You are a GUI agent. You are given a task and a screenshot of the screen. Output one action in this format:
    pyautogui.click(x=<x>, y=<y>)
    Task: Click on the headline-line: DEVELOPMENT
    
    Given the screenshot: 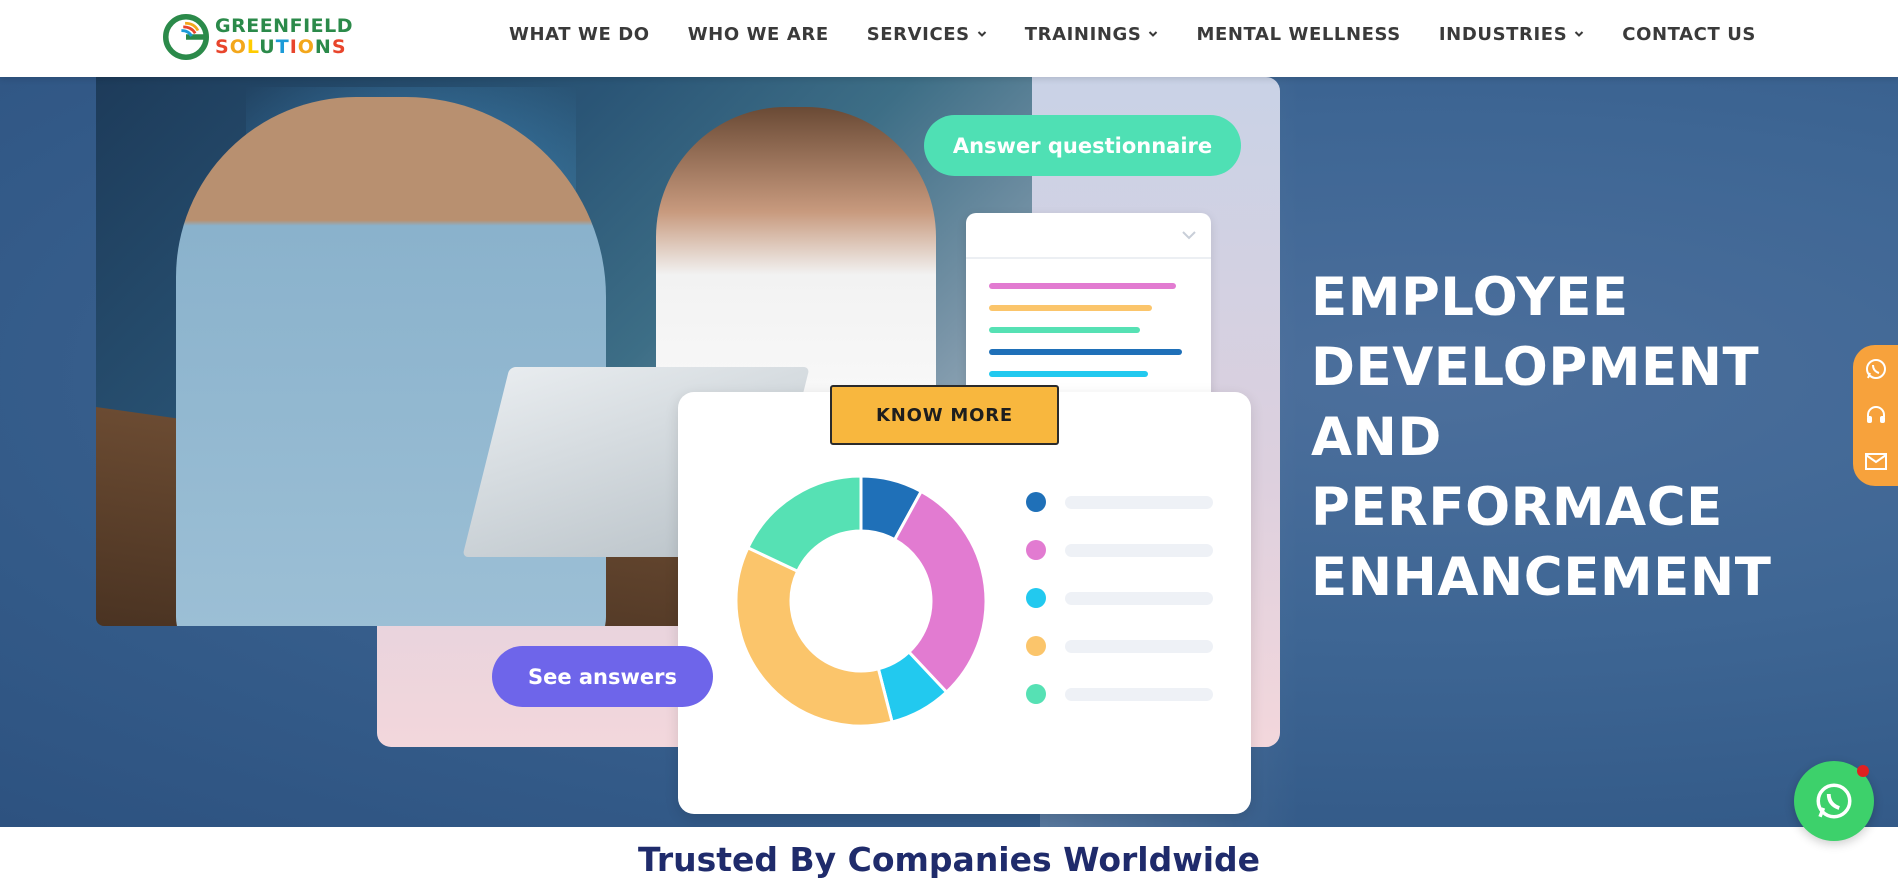 What is the action you would take?
    pyautogui.click(x=1535, y=367)
    